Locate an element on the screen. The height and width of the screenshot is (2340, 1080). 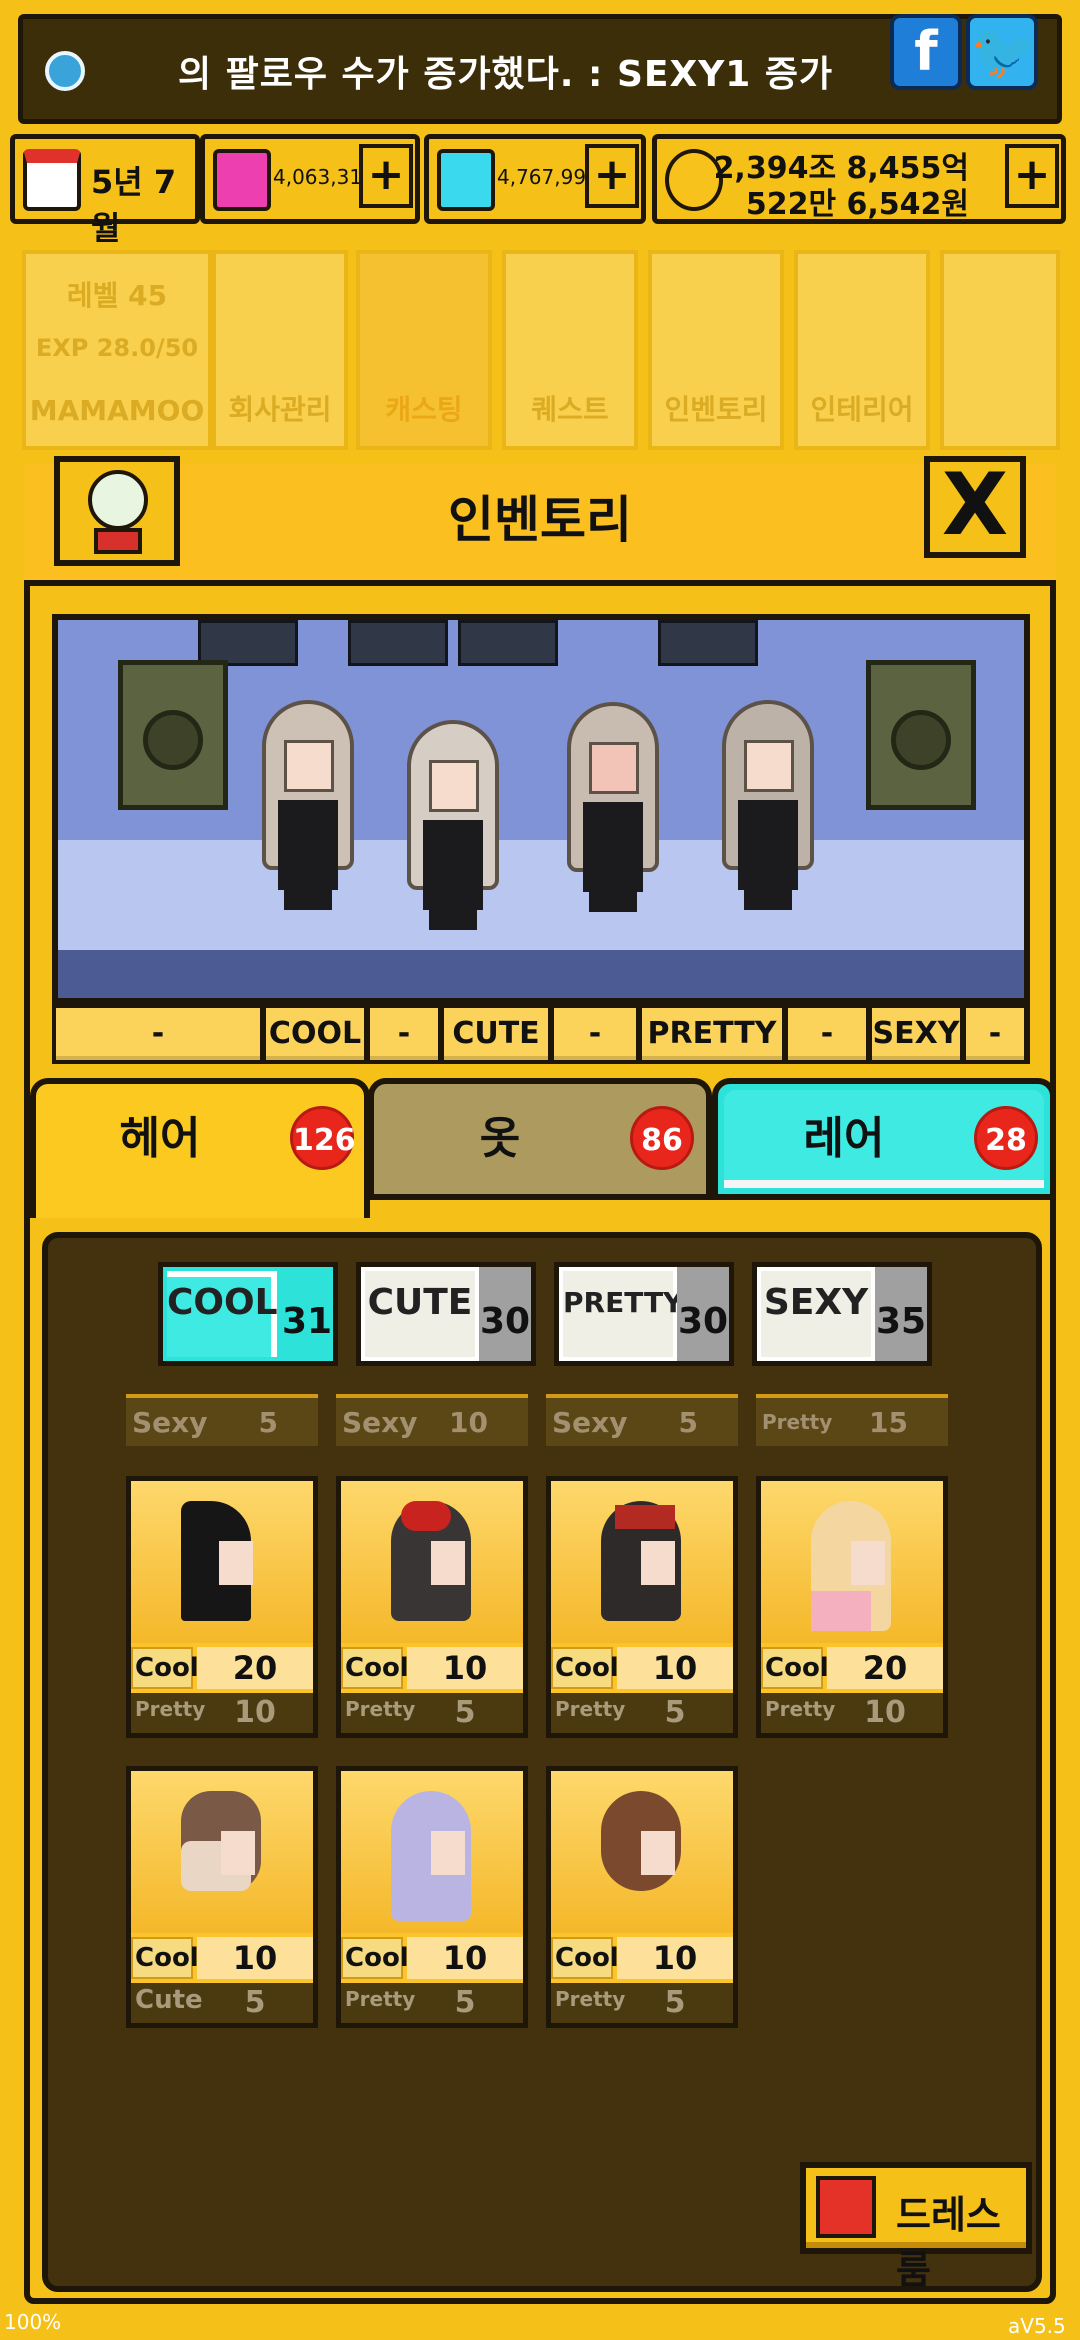
tab-hair-badge: 126 is located at coordinates (323, 1138).